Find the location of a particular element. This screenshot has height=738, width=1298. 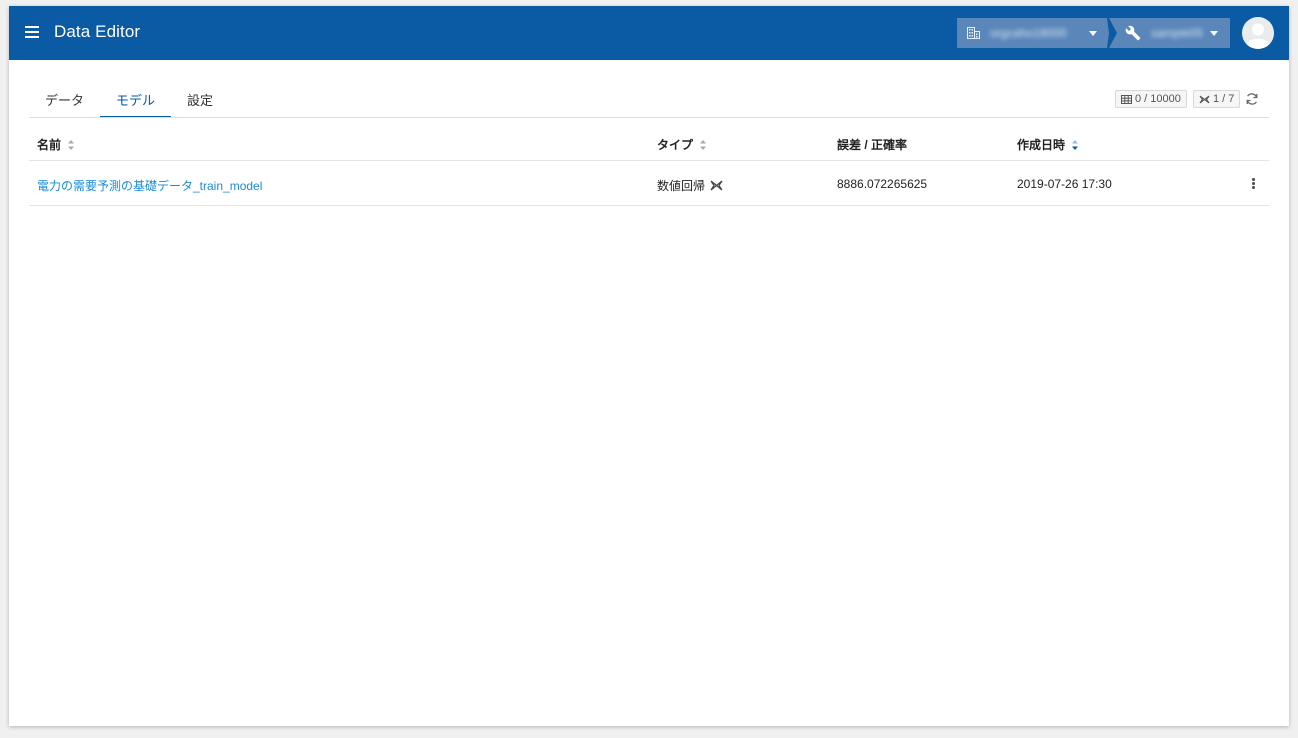

tab-data: データ is located at coordinates (64, 99).